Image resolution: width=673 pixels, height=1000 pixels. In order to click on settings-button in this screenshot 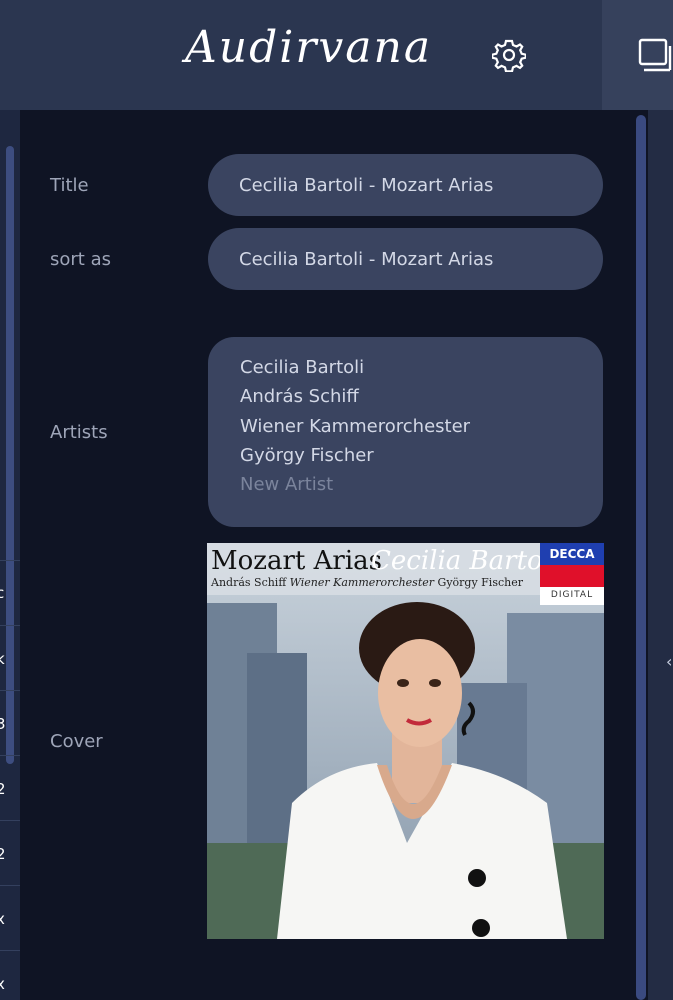, I will do `click(509, 55)`.